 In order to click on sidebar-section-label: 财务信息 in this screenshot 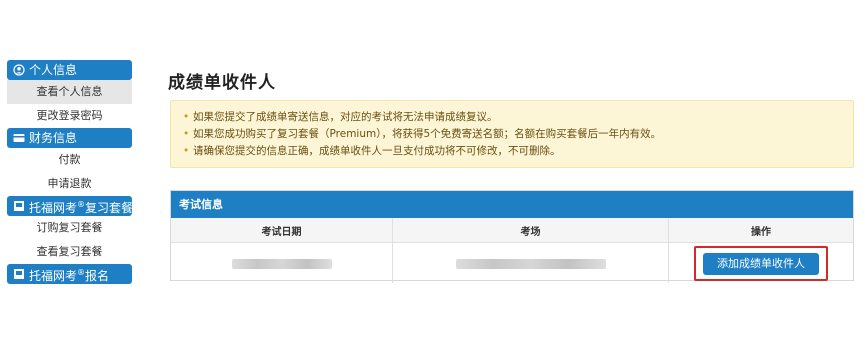, I will do `click(53, 138)`.